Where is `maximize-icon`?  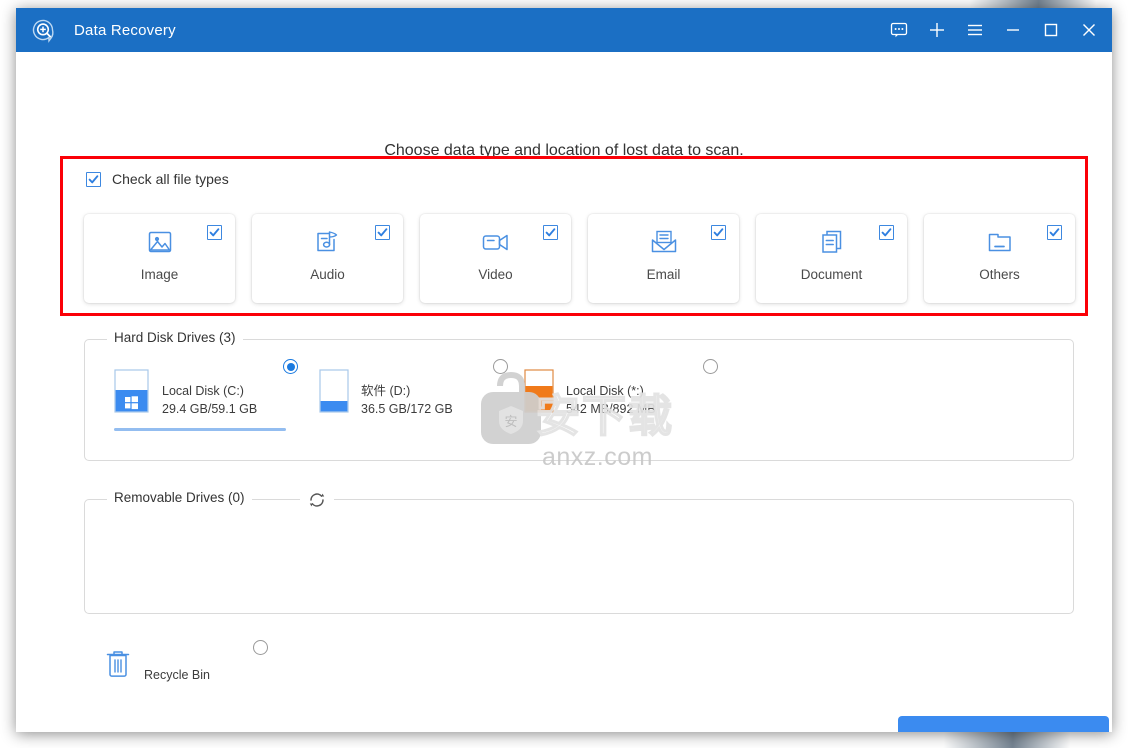 maximize-icon is located at coordinates (1051, 30).